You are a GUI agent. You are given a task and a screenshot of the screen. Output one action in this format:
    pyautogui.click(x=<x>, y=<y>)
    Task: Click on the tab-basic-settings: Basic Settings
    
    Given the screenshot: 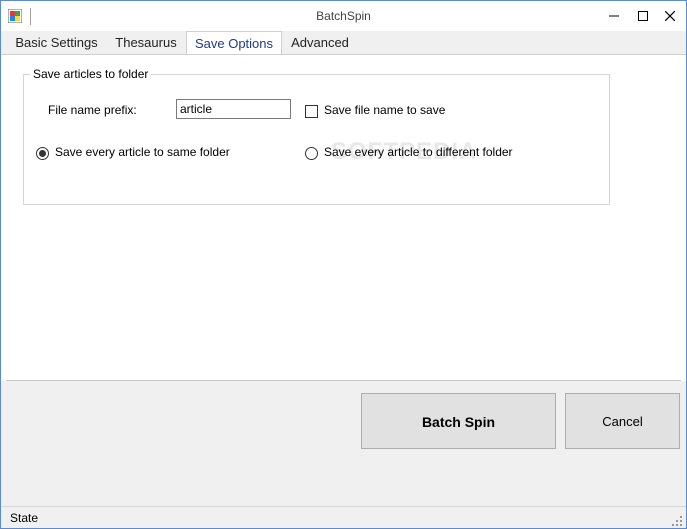 What is the action you would take?
    pyautogui.click(x=56, y=43)
    